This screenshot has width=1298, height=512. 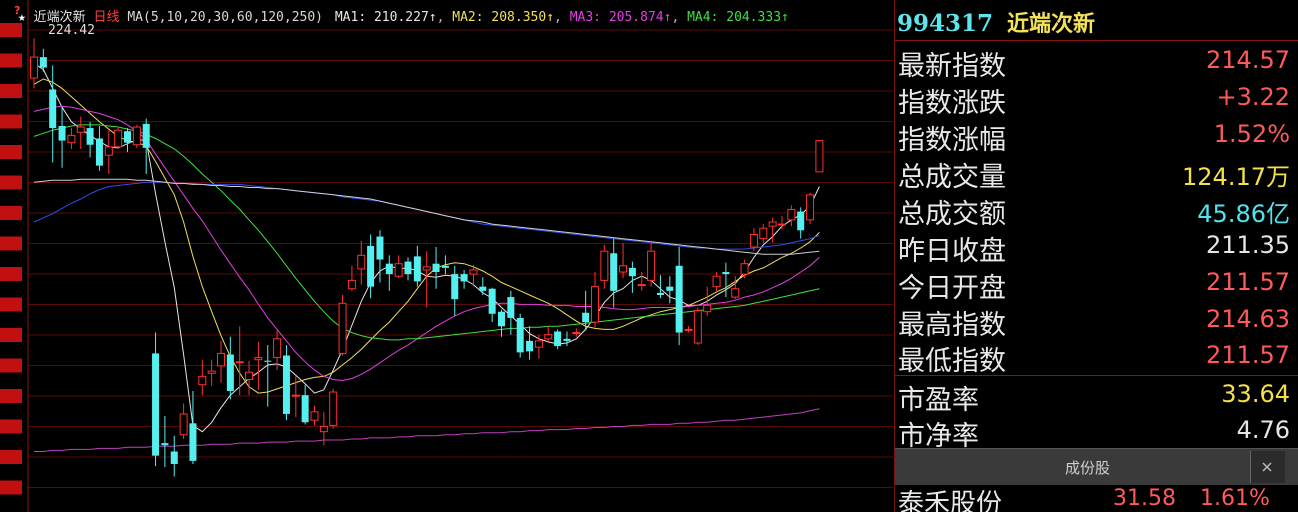 What do you see at coordinates (952, 66) in the screenshot?
I see `quote-label: 最新指数` at bounding box center [952, 66].